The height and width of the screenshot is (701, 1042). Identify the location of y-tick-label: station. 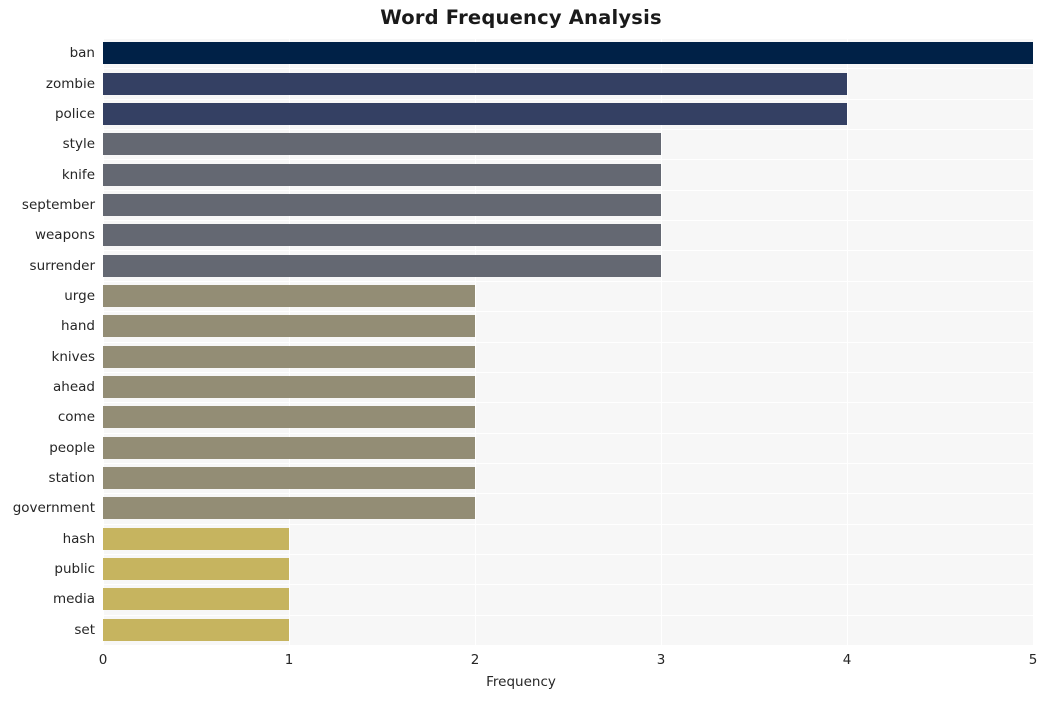
(71, 478).